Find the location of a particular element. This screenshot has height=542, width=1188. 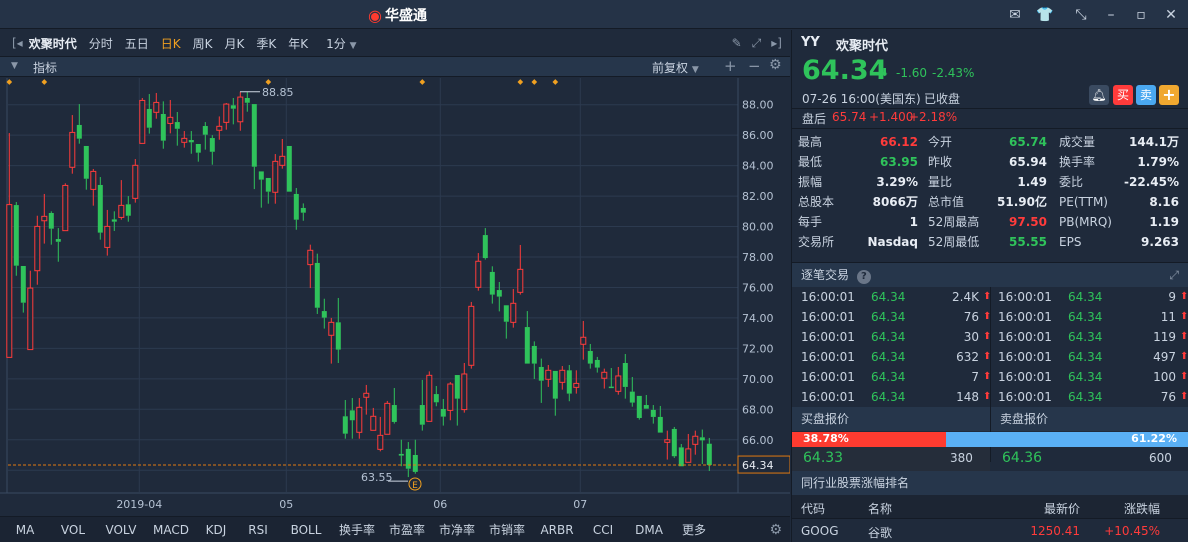

stat-label: 52周最高 is located at coordinates (954, 222).